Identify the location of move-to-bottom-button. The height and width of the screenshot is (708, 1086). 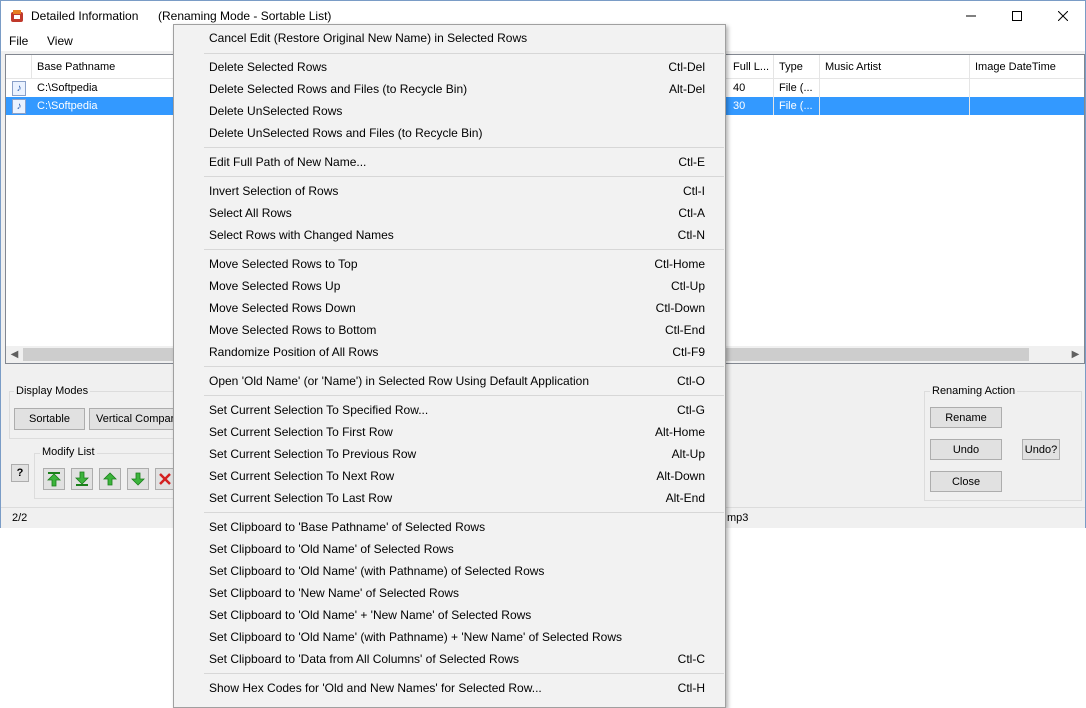
(82, 479).